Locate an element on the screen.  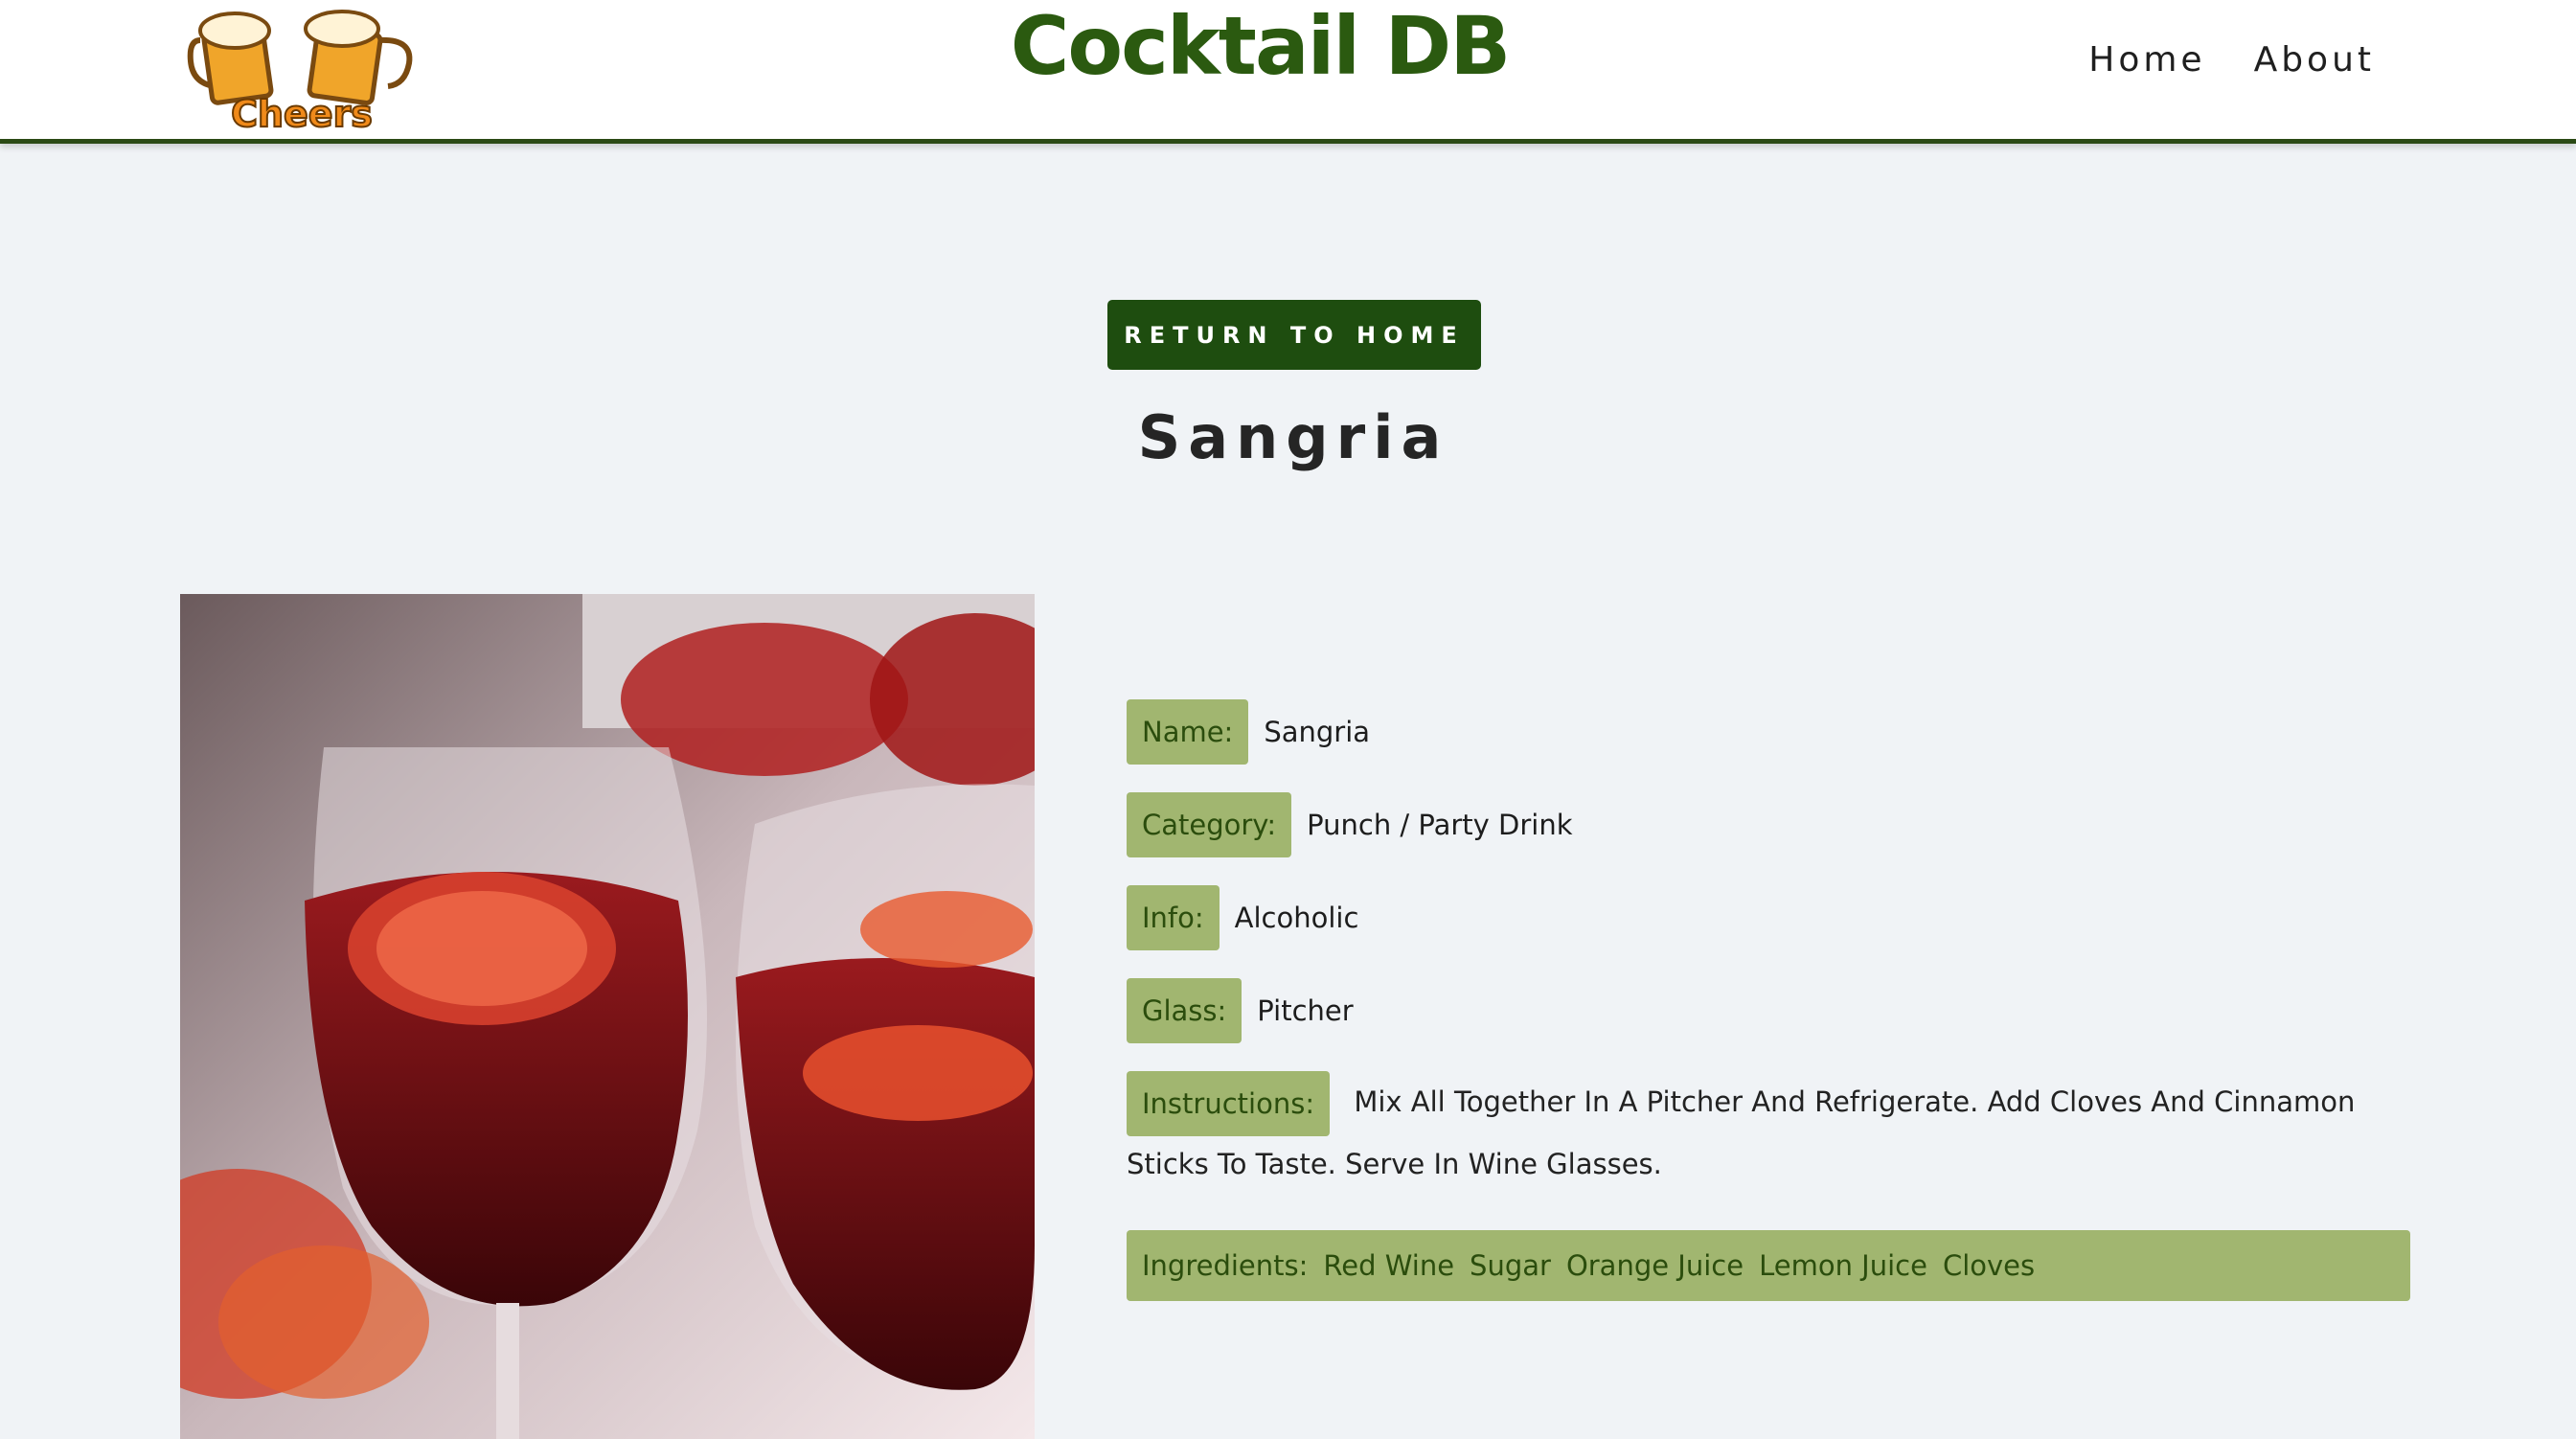
drink-title: Sangria is located at coordinates (1293, 437).